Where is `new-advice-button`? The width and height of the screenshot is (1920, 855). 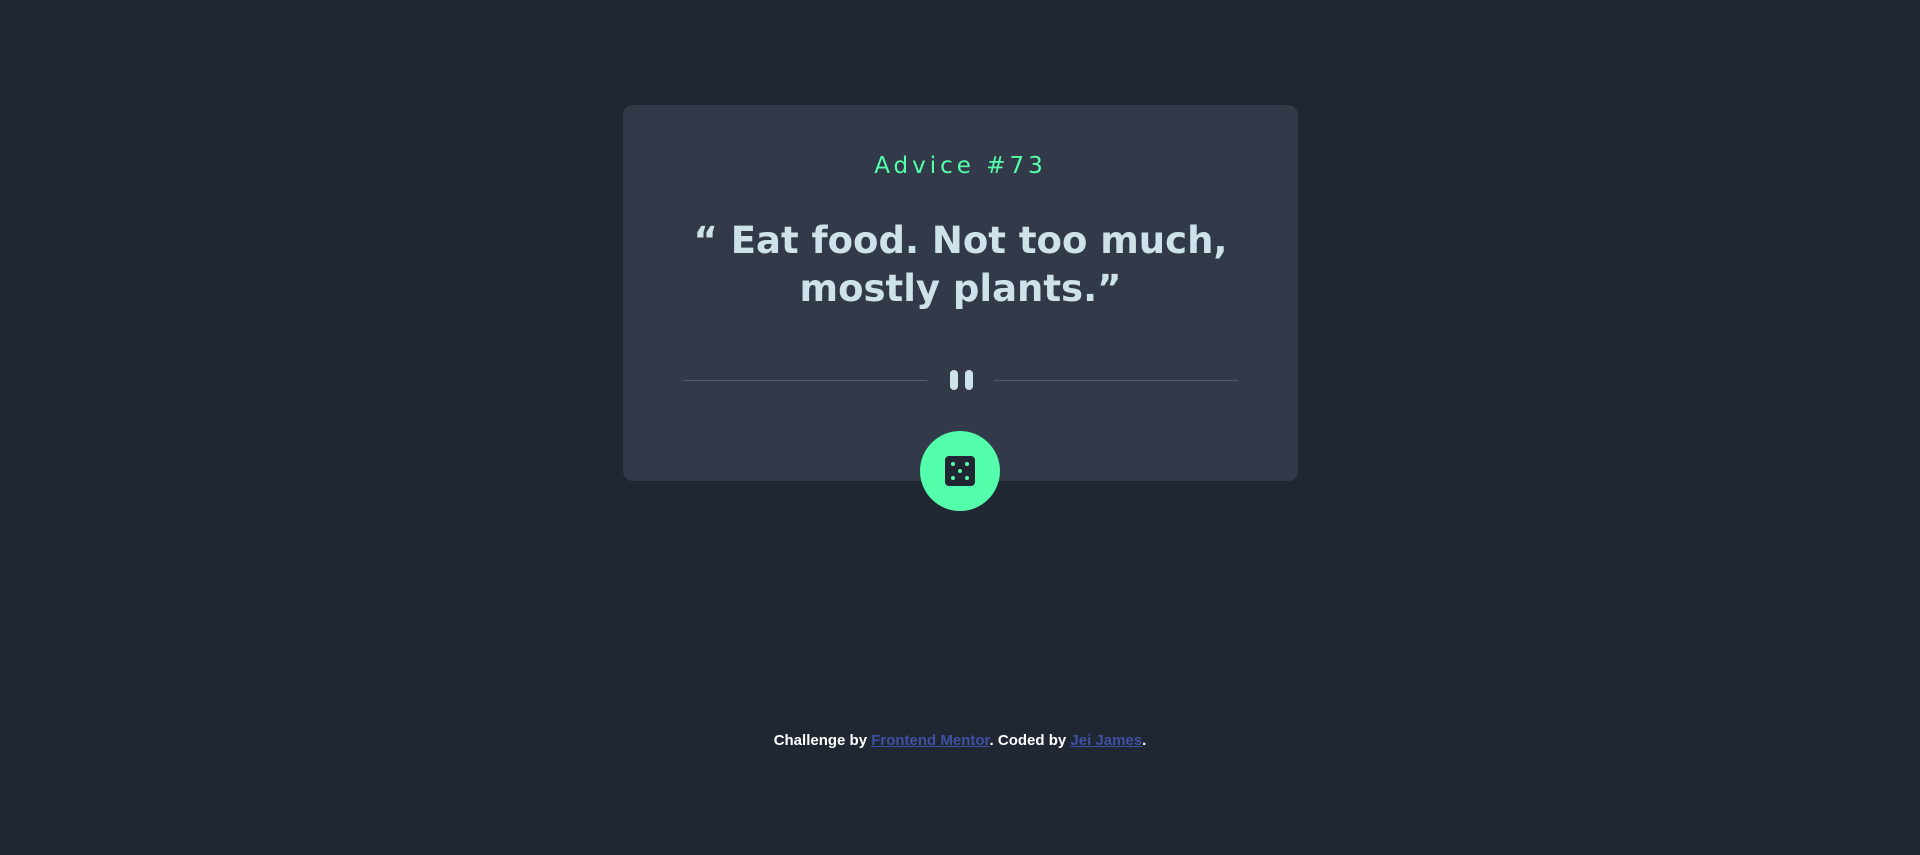
new-advice-button is located at coordinates (960, 471).